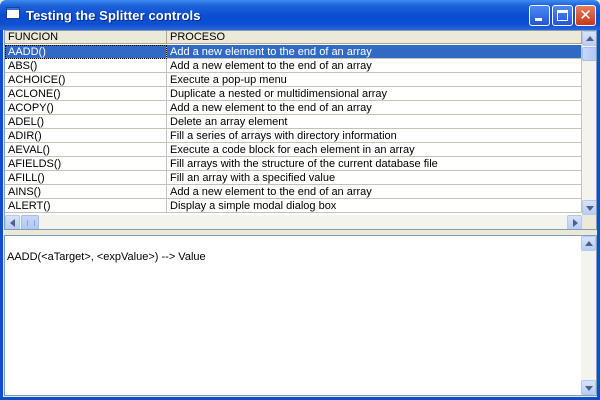  I want to click on scroll-right-arrow-icon, so click(575, 223).